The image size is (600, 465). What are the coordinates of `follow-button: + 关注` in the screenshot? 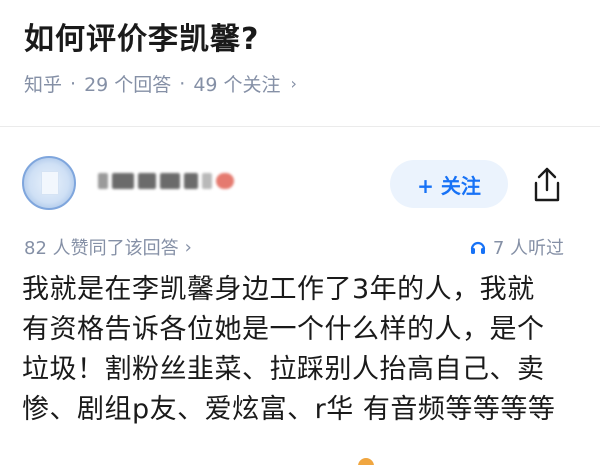 It's located at (449, 184).